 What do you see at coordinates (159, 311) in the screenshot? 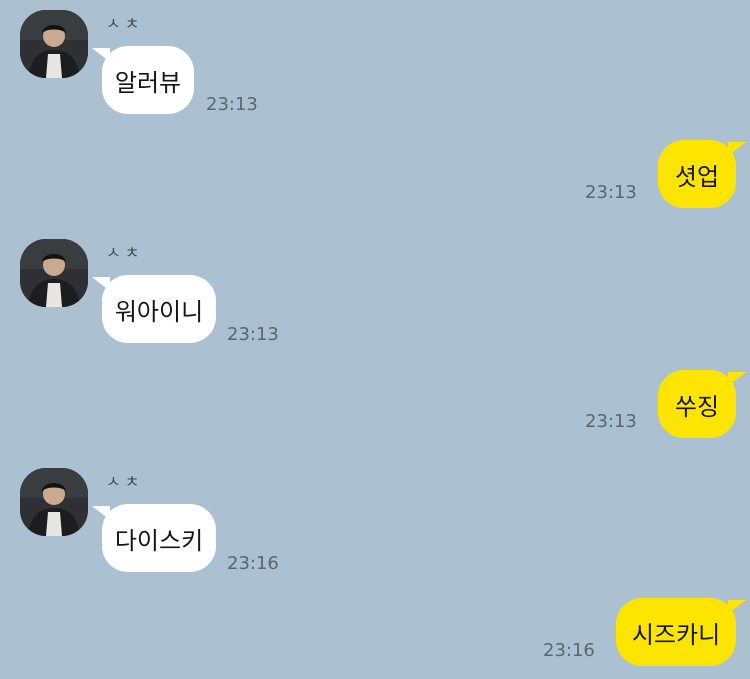
I see `message-text: 워아이니` at bounding box center [159, 311].